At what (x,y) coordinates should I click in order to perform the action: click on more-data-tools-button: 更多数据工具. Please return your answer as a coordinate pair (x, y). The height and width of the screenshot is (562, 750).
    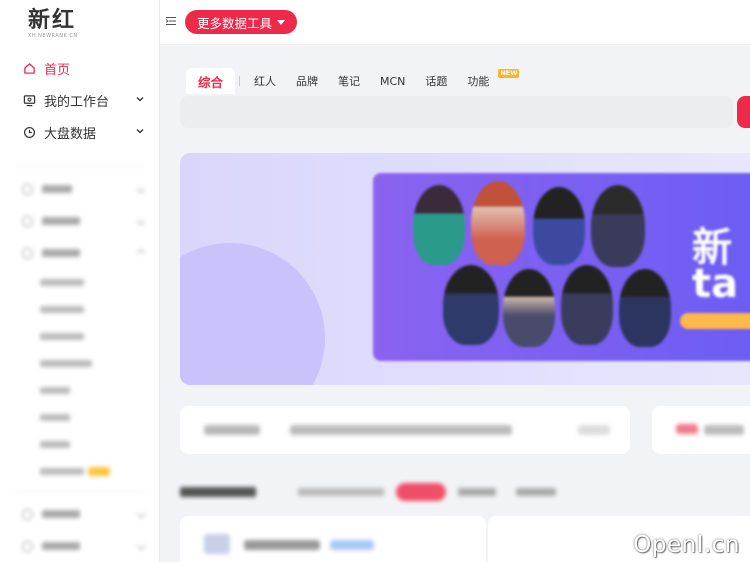
    Looking at the image, I should click on (241, 22).